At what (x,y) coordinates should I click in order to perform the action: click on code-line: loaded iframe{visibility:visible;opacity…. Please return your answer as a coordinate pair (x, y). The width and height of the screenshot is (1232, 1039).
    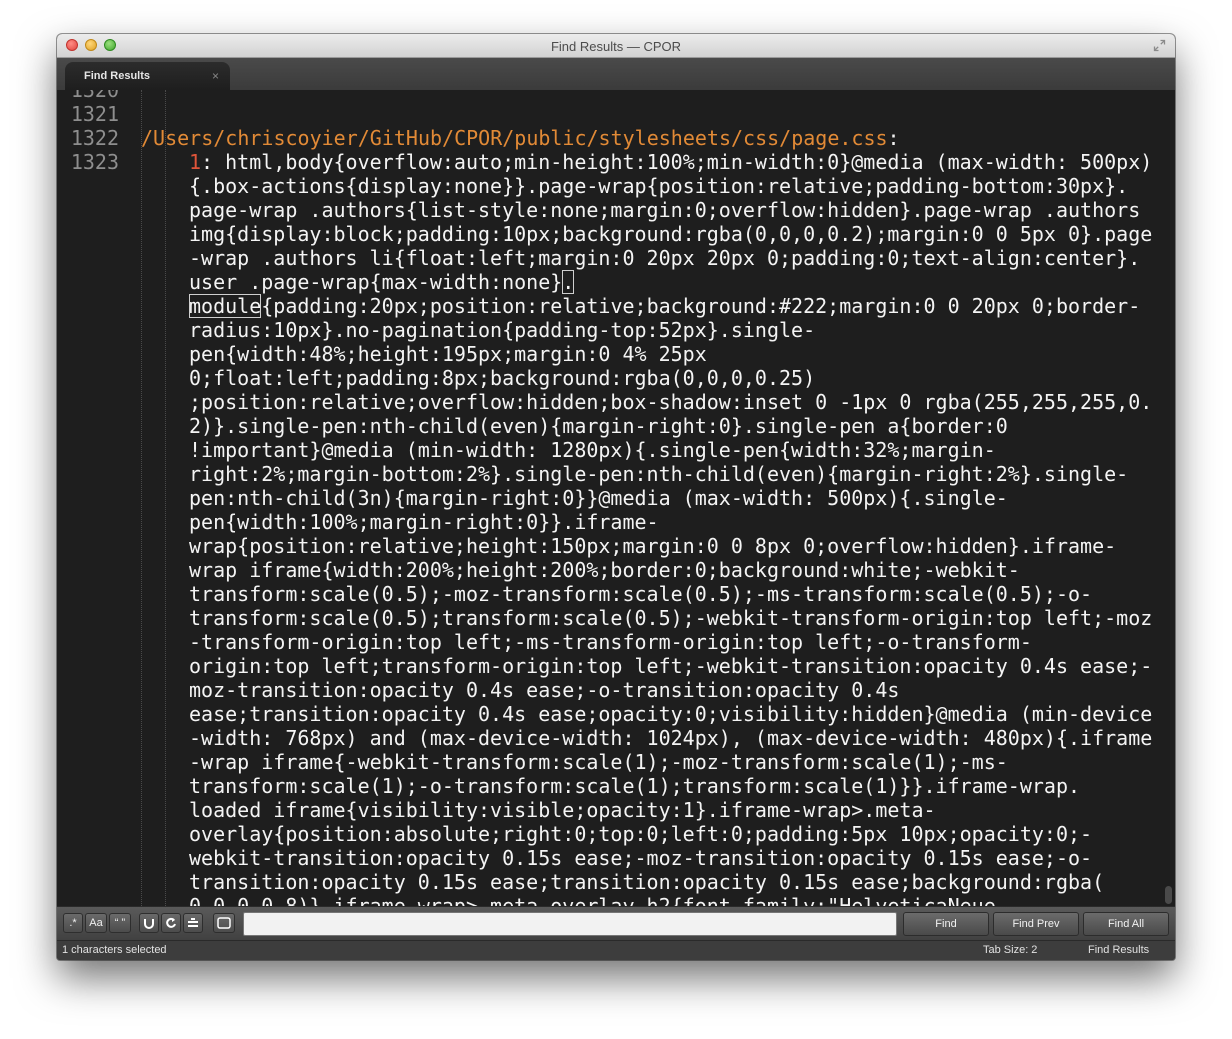
    Looking at the image, I should click on (562, 810).